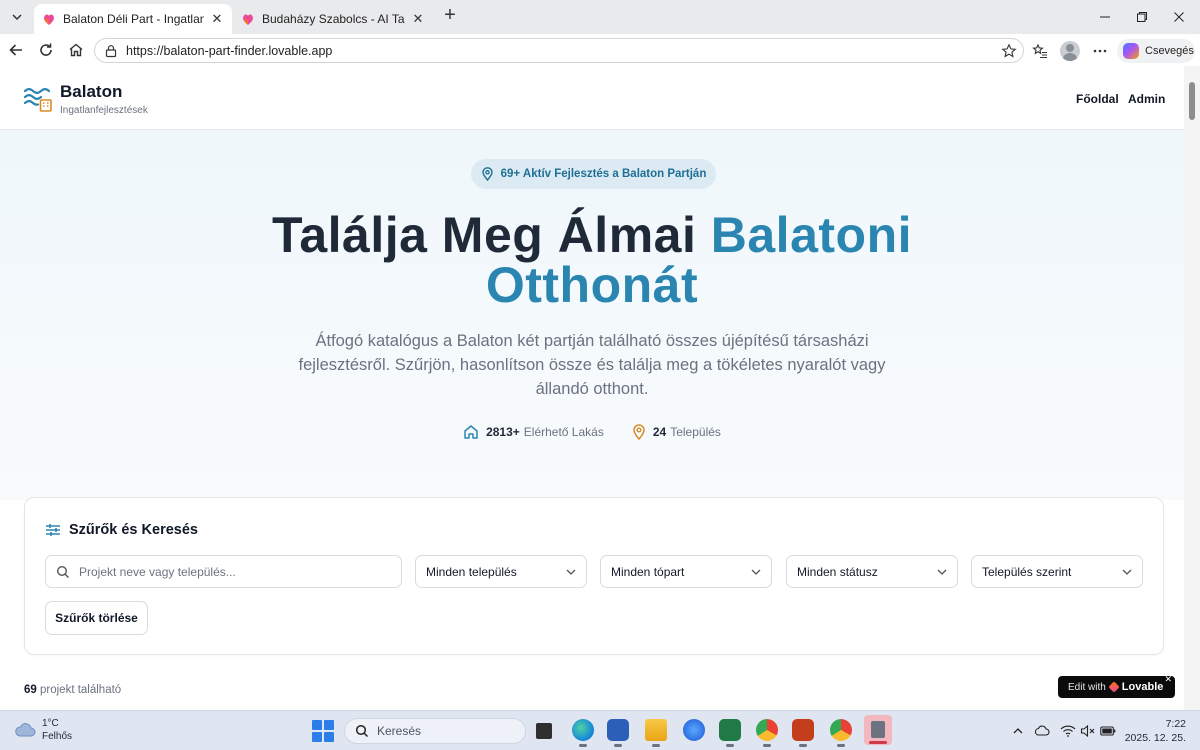  I want to click on hero-title-main: Találja Meg Álmai, so click(484, 235).